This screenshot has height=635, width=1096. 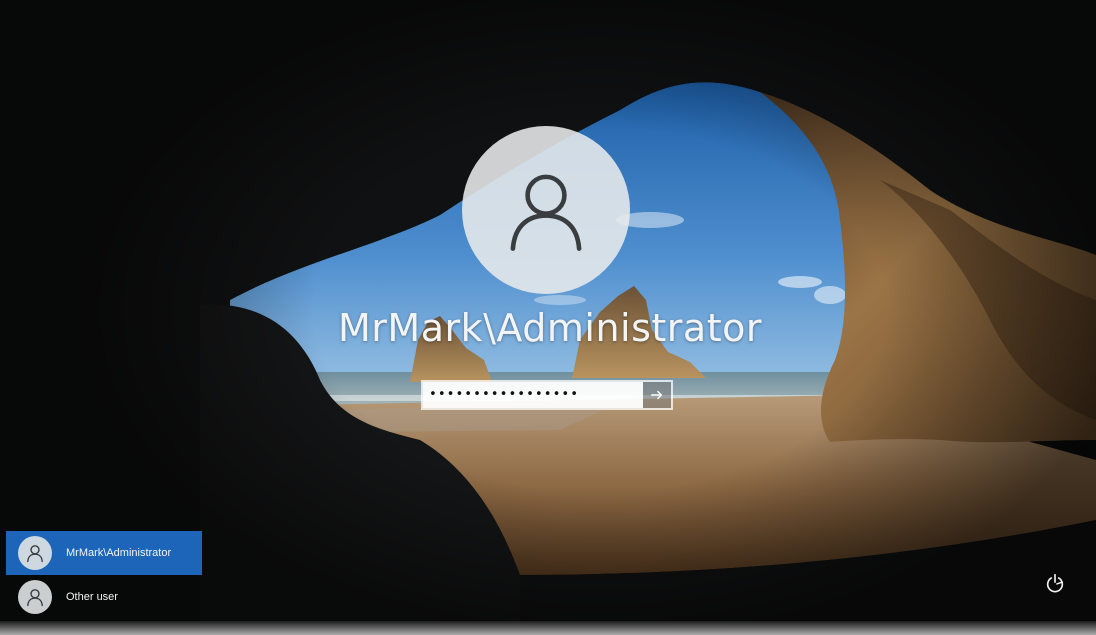 I want to click on user-list-item-other-user: Other user, so click(x=104, y=597).